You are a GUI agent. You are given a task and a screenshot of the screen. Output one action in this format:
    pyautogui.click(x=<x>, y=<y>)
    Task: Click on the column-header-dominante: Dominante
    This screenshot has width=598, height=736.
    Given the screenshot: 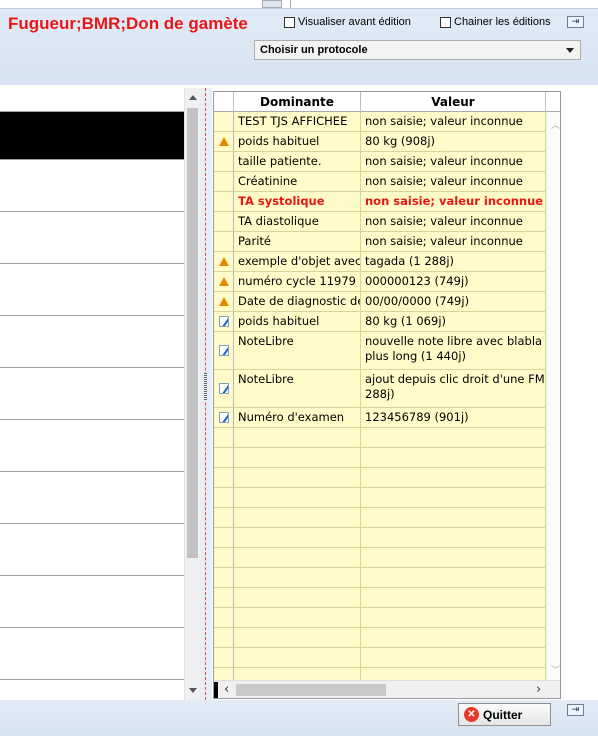 What is the action you would take?
    pyautogui.click(x=297, y=102)
    